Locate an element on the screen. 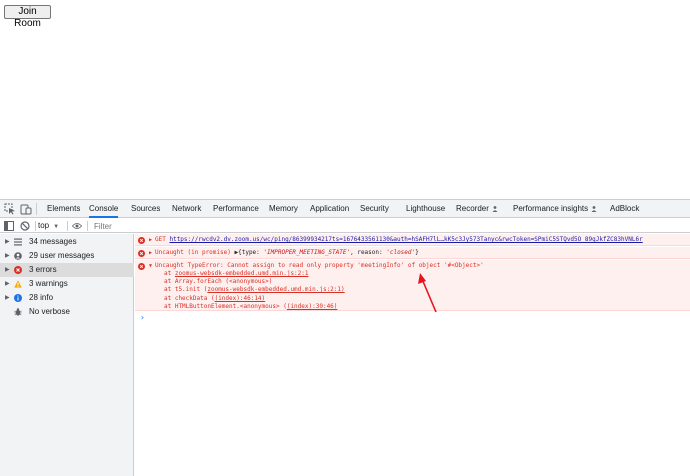  sidebar-item-user-messages: ▶ 29 user messages is located at coordinates (67, 256).